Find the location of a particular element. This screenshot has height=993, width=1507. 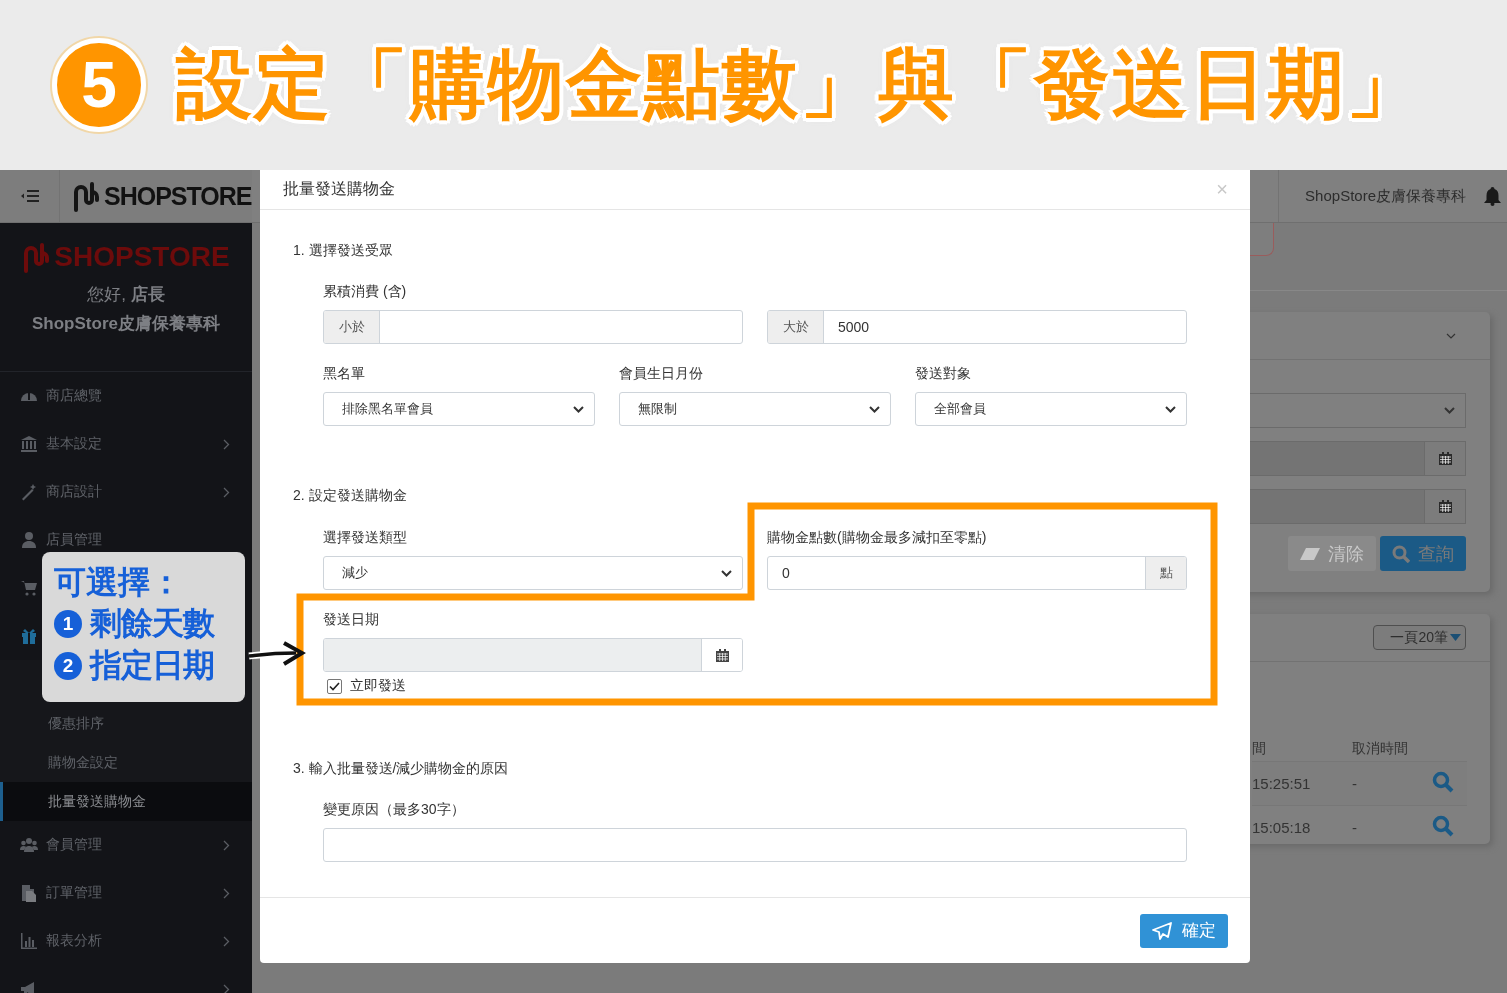

wand-icon is located at coordinates (29, 492).